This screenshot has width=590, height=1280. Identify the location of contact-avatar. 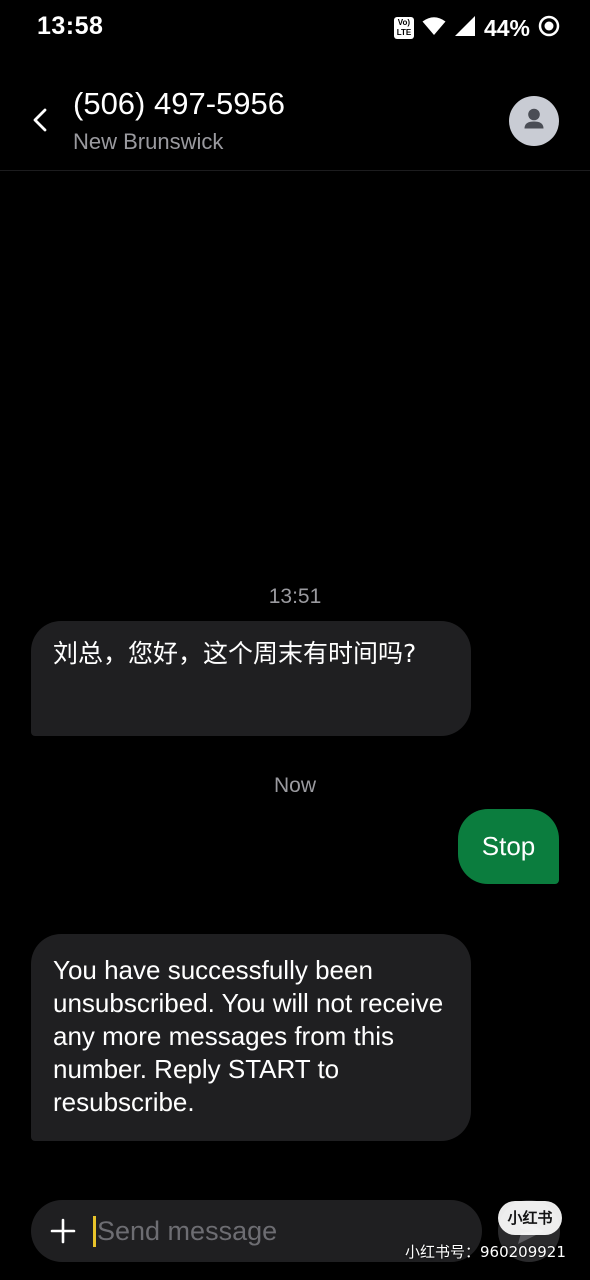
(534, 121).